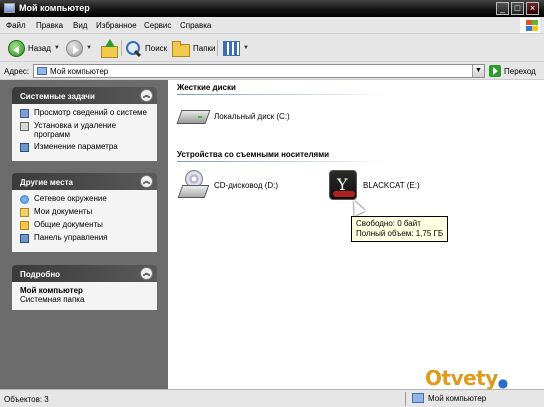 Image resolution: width=544 pixels, height=407 pixels. What do you see at coordinates (70, 198) in the screenshot?
I see `place-label: Сетевое окружение` at bounding box center [70, 198].